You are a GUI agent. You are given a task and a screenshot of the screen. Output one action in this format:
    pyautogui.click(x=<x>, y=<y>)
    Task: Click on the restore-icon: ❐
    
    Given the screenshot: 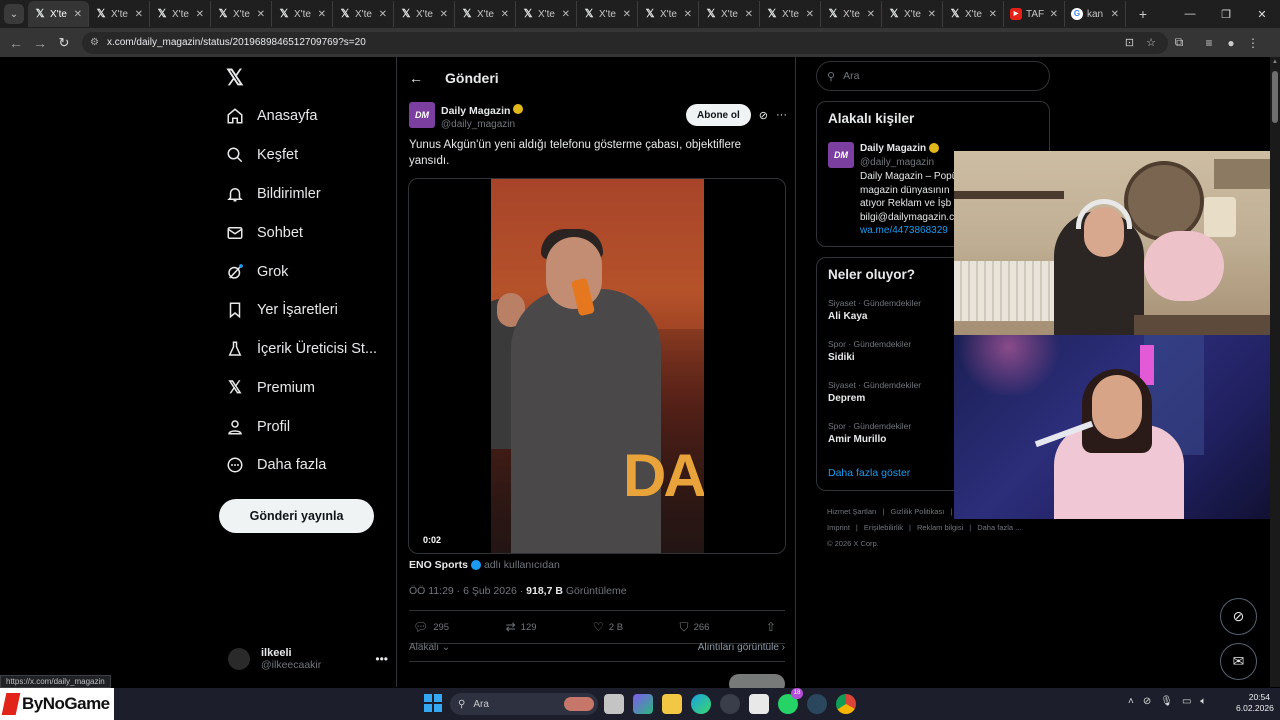 What is the action you would take?
    pyautogui.click(x=1226, y=14)
    